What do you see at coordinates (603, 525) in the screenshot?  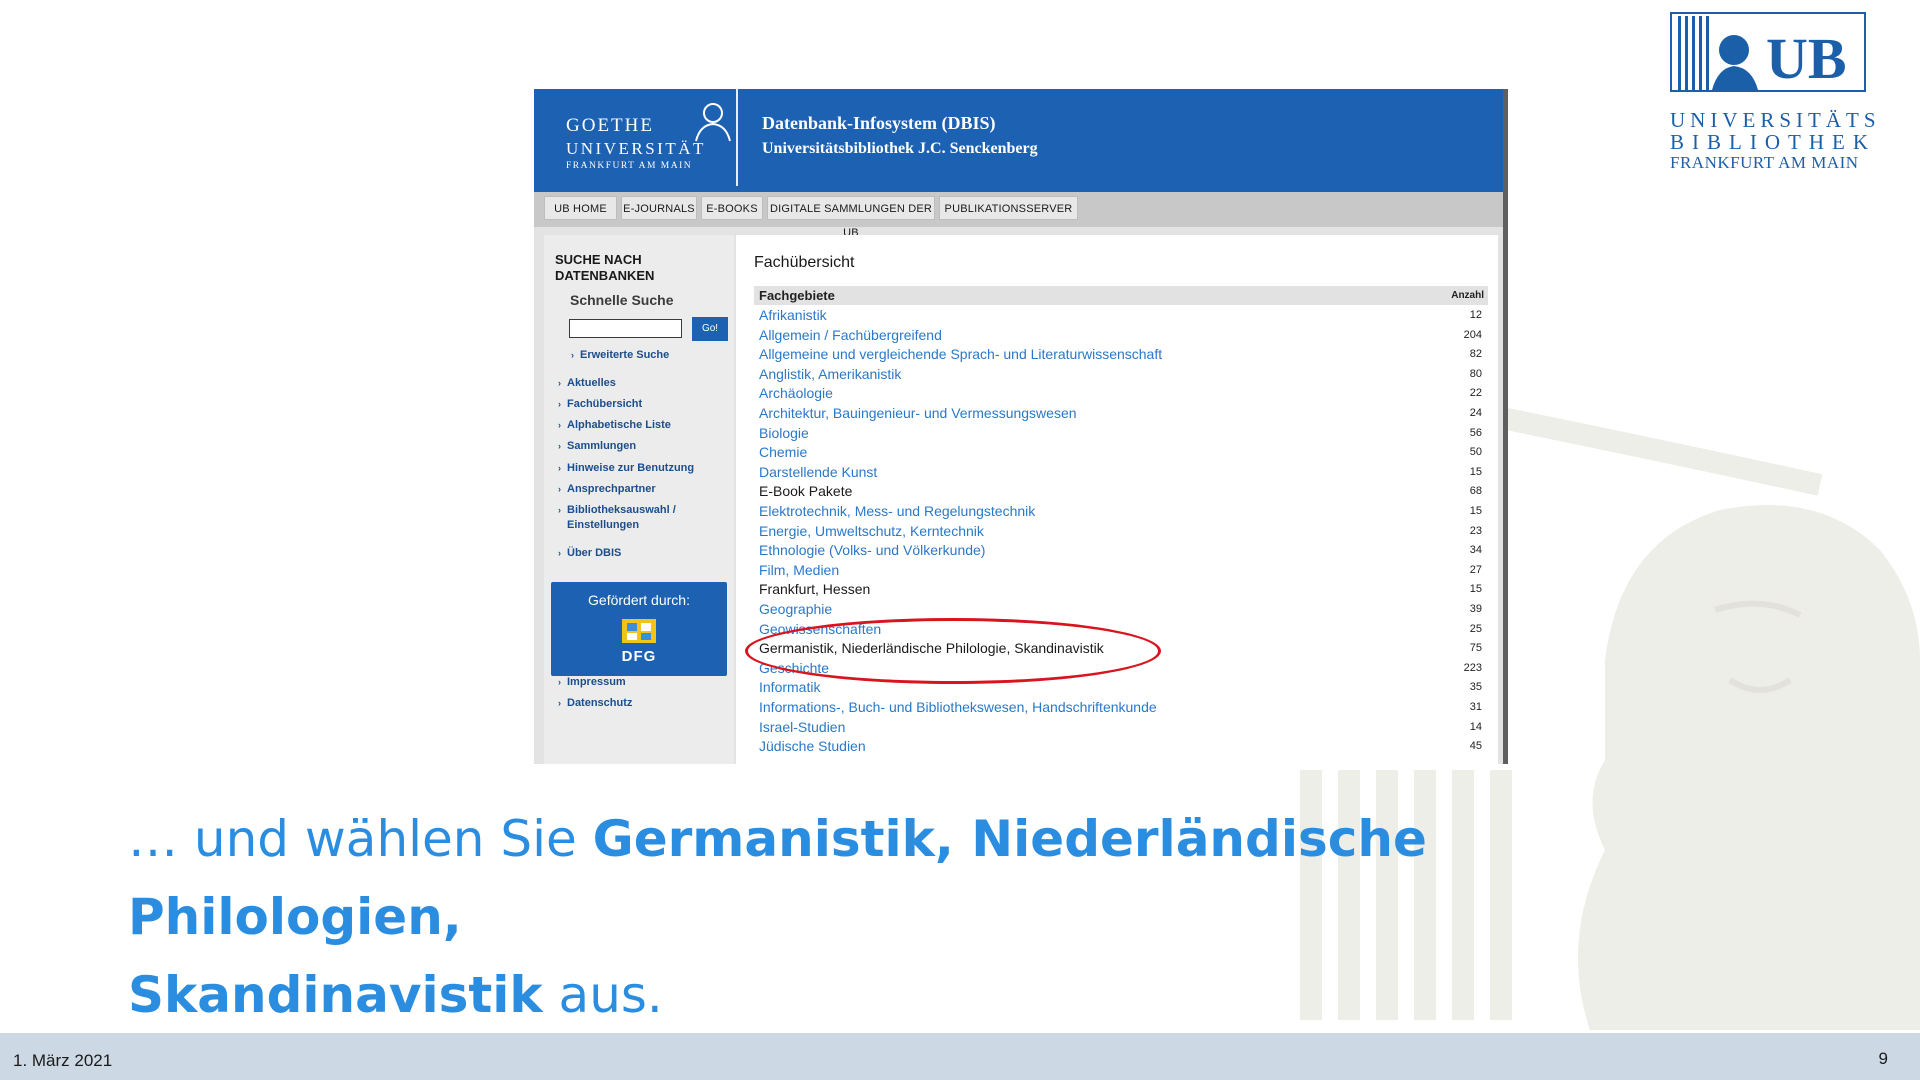 I see `sidebar-item-label-line-2: Einstellungen` at bounding box center [603, 525].